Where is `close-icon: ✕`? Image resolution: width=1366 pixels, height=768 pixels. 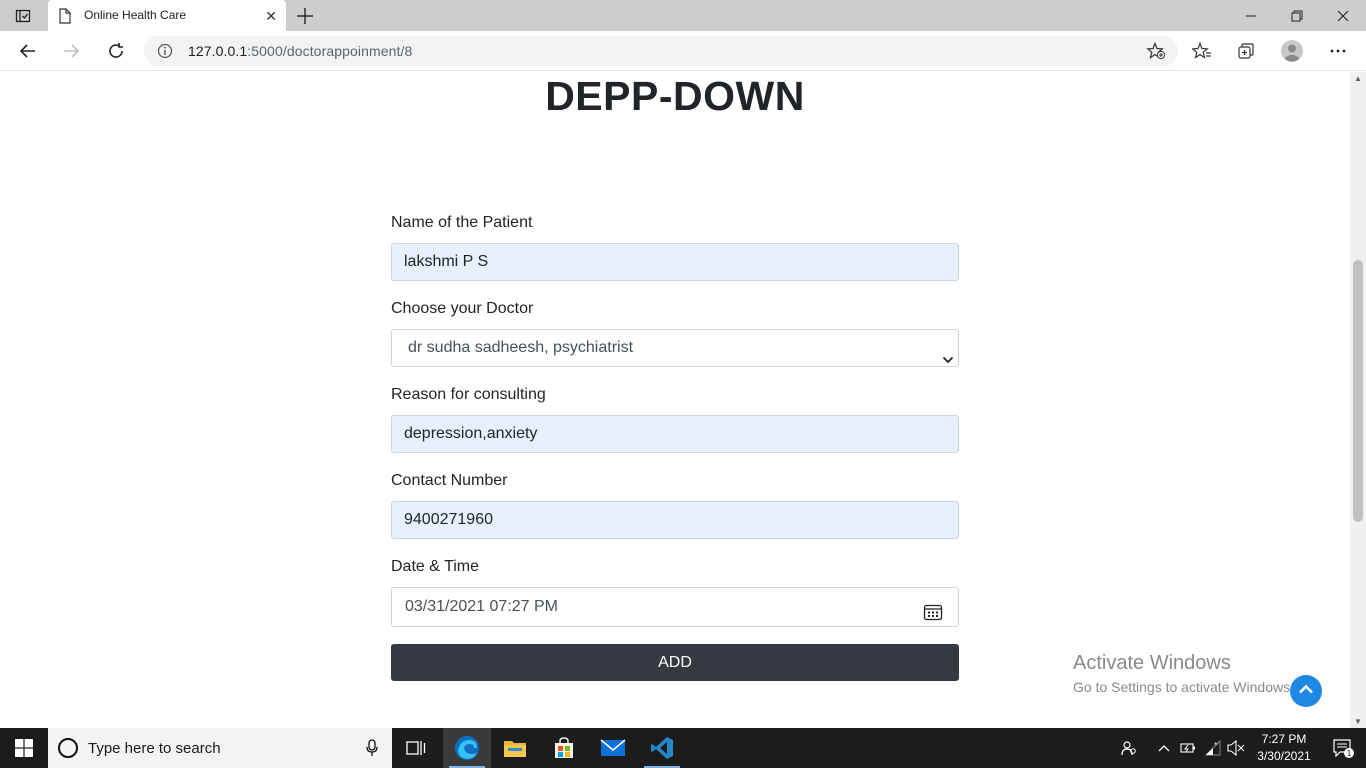
close-icon: ✕ is located at coordinates (271, 16).